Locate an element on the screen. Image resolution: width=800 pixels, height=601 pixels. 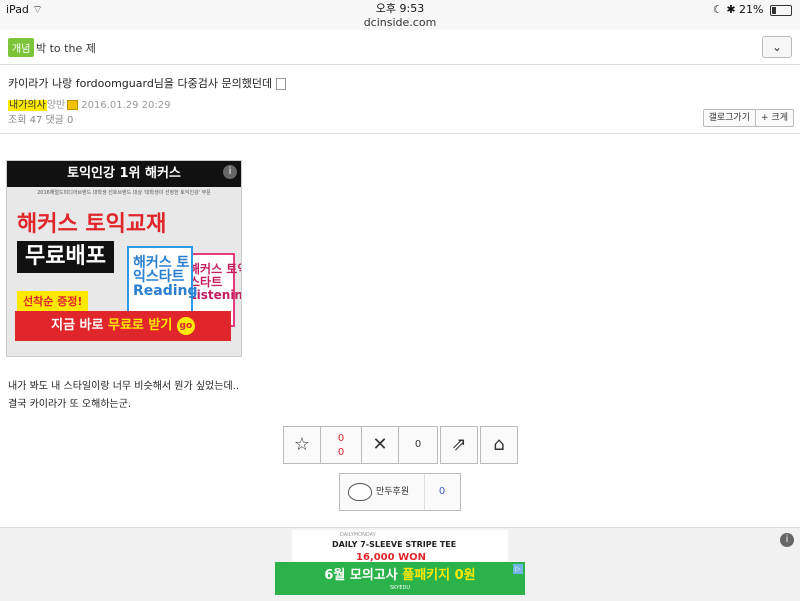
post-body-line: 내가 봐도 내 스타일이랑 너무 비슷해서 뭔가 싶었는데.. is located at coordinates (124, 386).